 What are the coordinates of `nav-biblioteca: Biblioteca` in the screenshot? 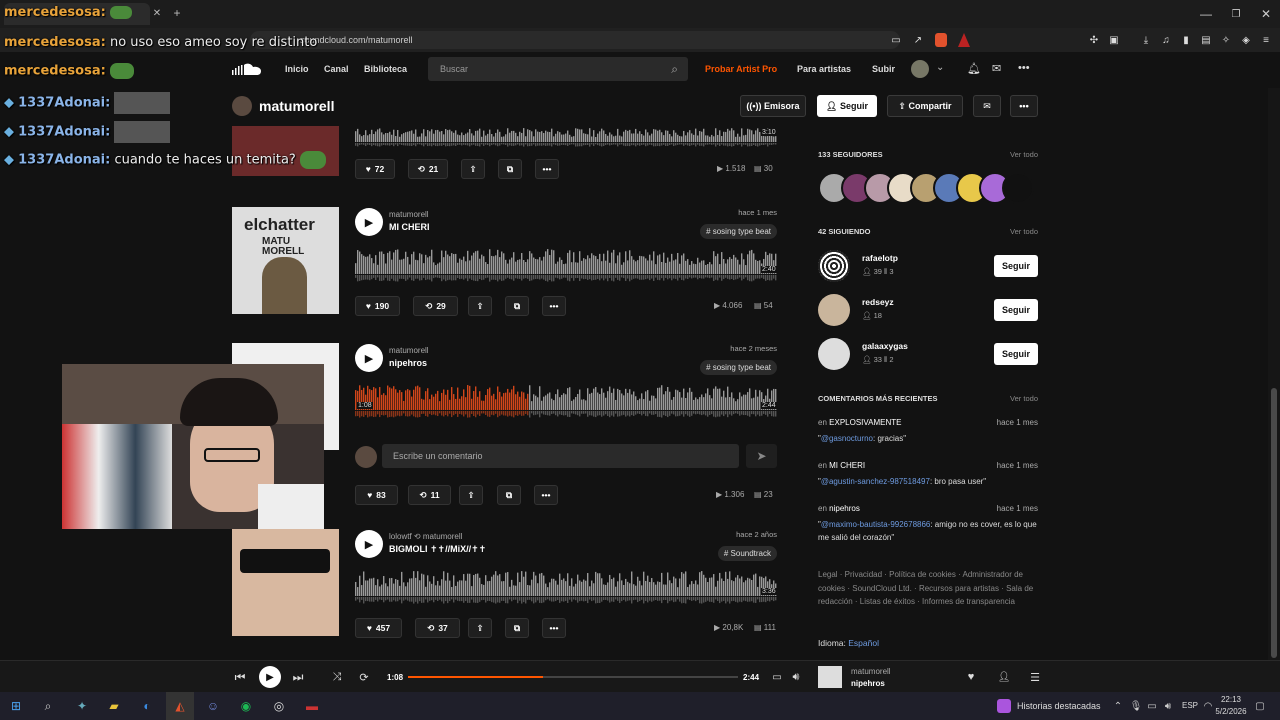 It's located at (385, 69).